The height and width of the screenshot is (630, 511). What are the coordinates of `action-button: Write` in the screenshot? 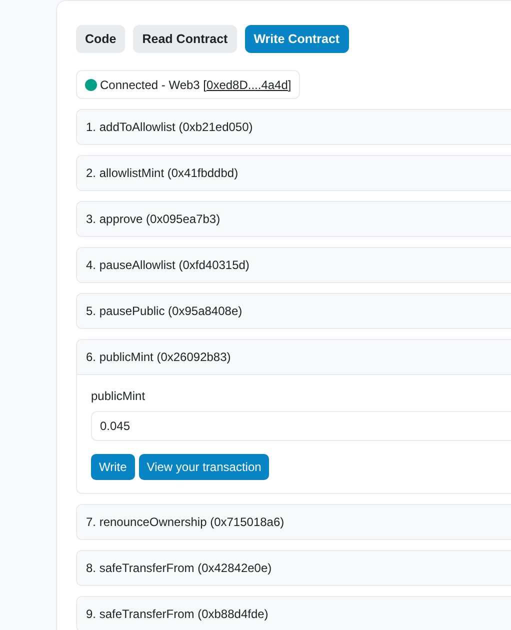 It's located at (113, 467).